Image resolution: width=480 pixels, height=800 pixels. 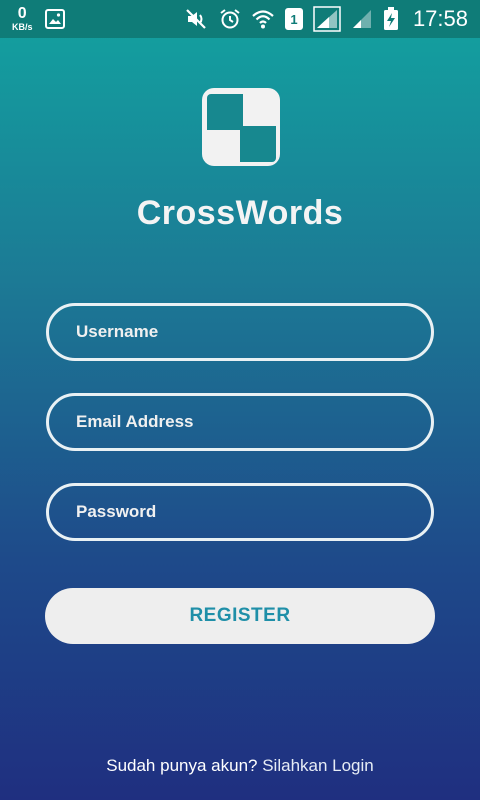 What do you see at coordinates (253, 512) in the screenshot?
I see `password-input` at bounding box center [253, 512].